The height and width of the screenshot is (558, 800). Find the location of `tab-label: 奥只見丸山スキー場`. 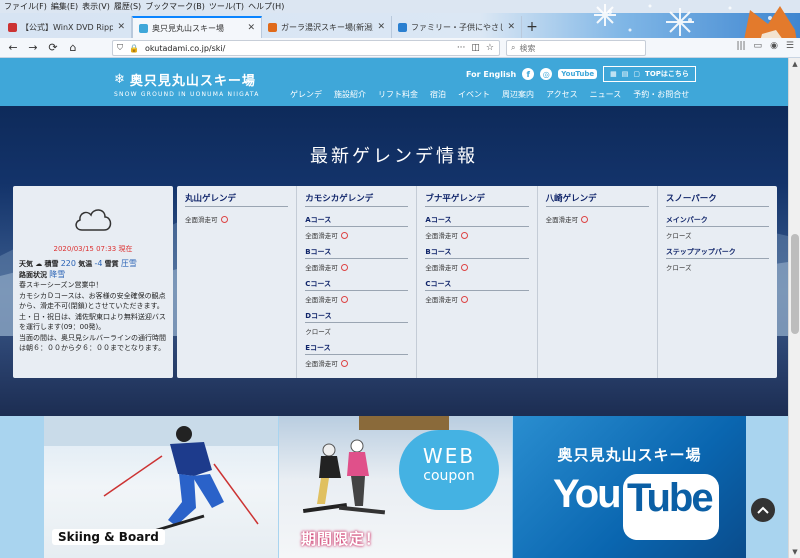

tab-label: 奥只見丸山スキー場 is located at coordinates (188, 28).